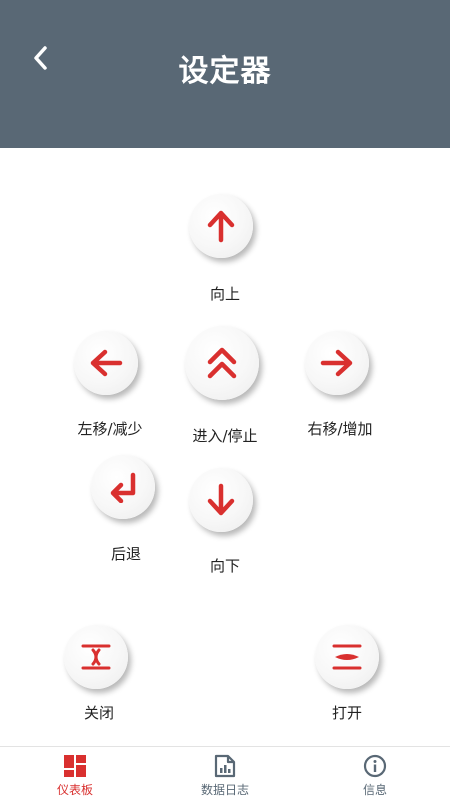 The width and height of the screenshot is (450, 800). I want to click on open-valve-icon, so click(347, 657).